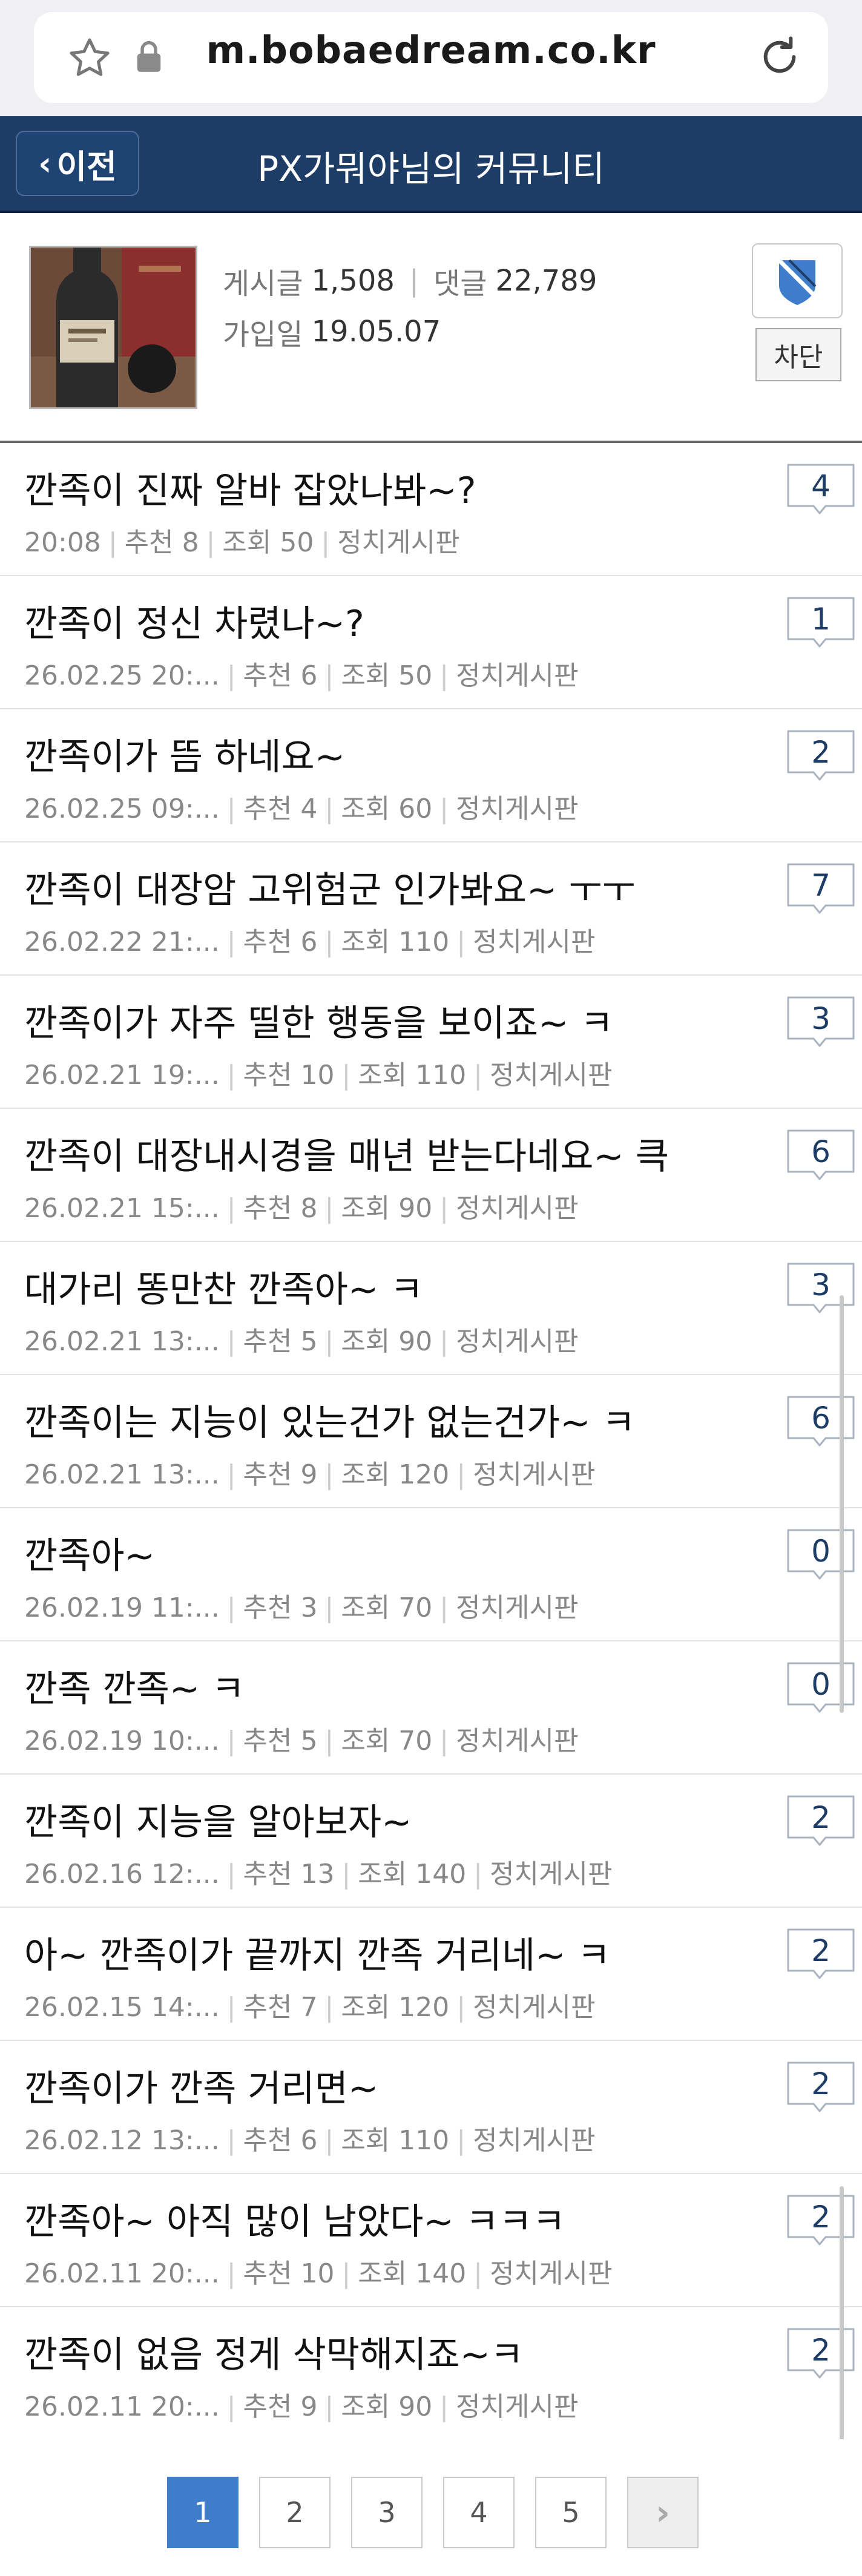  I want to click on post-title: 깐족이 지능을 알아보자~, so click(218, 1819).